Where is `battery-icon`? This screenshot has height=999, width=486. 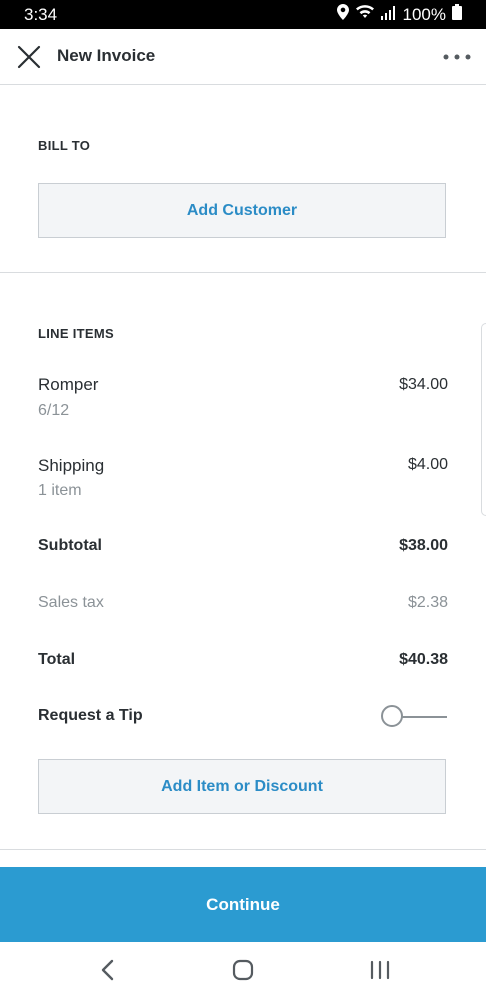 battery-icon is located at coordinates (457, 14).